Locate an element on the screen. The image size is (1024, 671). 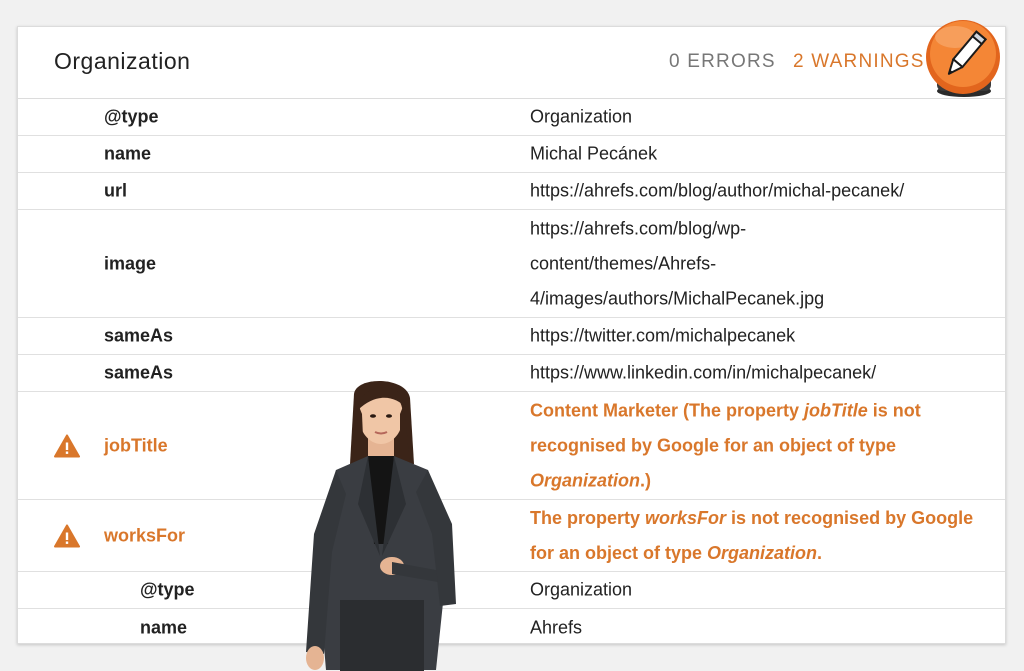
card-header: Organization 0 ERRORS 2 WARNINGS is located at coordinates (511, 63).